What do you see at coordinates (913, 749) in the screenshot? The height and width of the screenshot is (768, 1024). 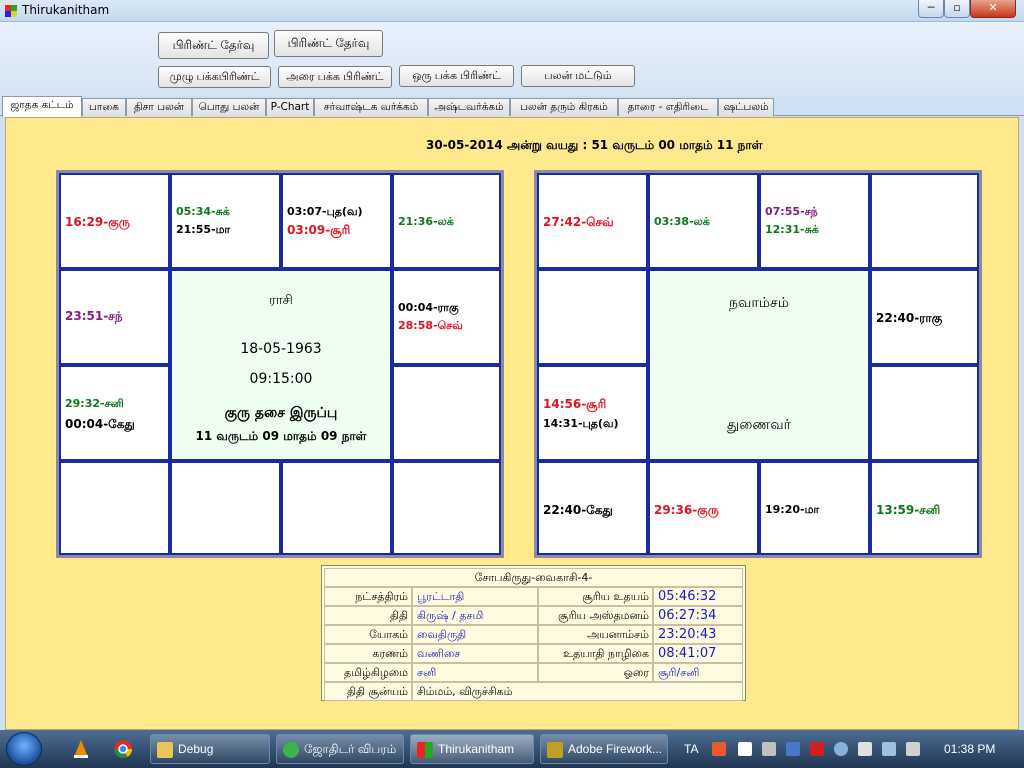 I see `power-icon` at bounding box center [913, 749].